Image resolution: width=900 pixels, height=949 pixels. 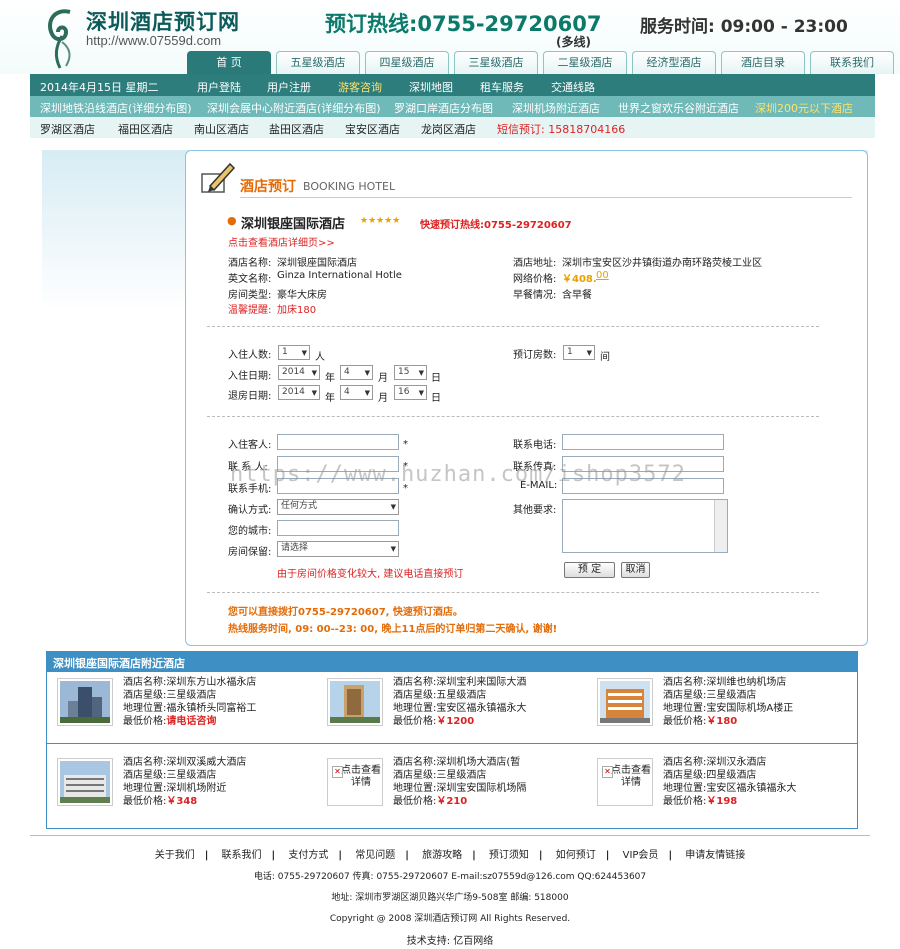 What do you see at coordinates (281, 241) in the screenshot?
I see `hotel-detail-link: 点击查看酒店详细页>>` at bounding box center [281, 241].